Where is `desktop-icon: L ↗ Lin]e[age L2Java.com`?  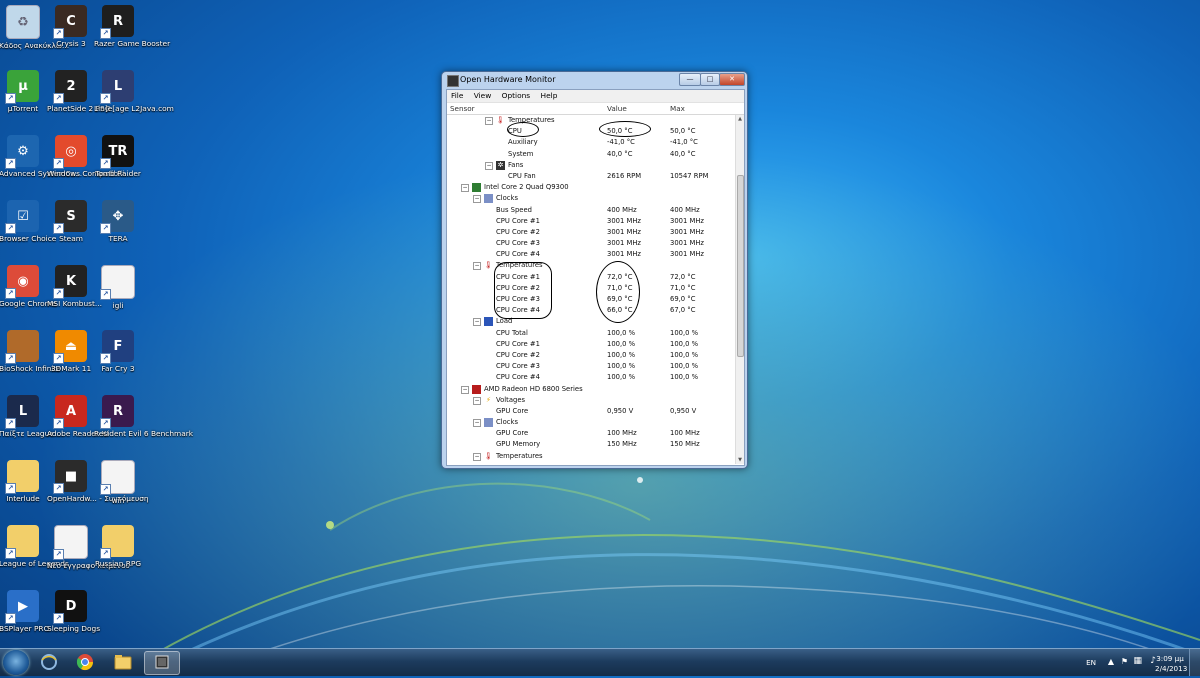
desktop-icon: L ↗ Lin]e[age L2Java.com is located at coordinates (134, 91).